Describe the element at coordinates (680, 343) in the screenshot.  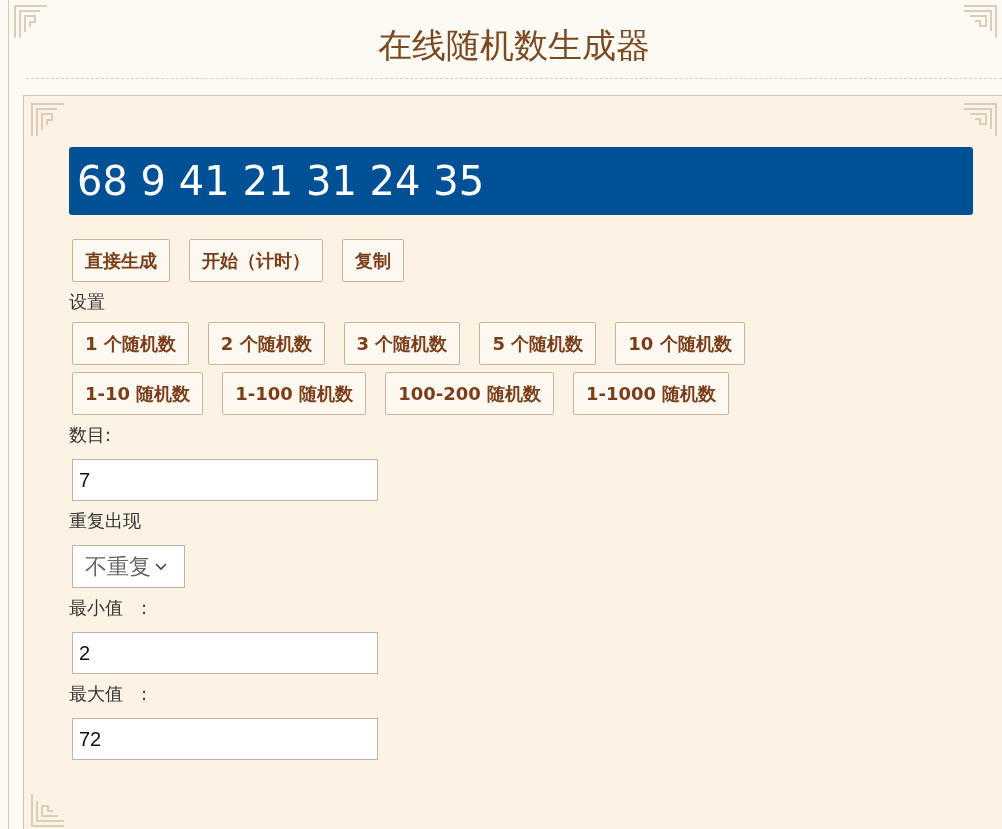
I see `preset-button: 10 个随机数` at that location.